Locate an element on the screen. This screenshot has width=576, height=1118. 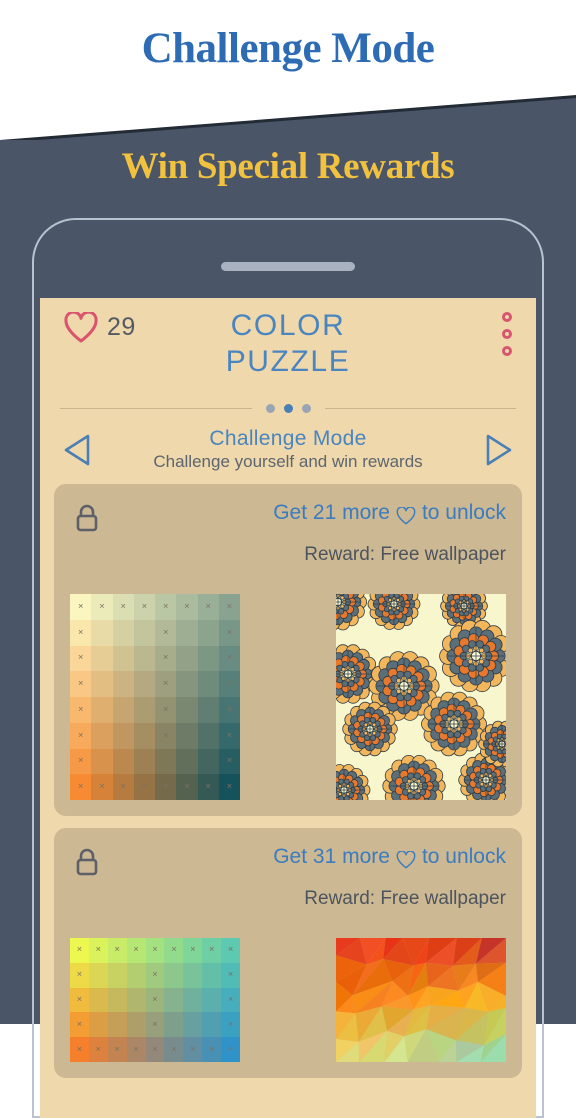
kebab-menu-icon is located at coordinates (507, 334).